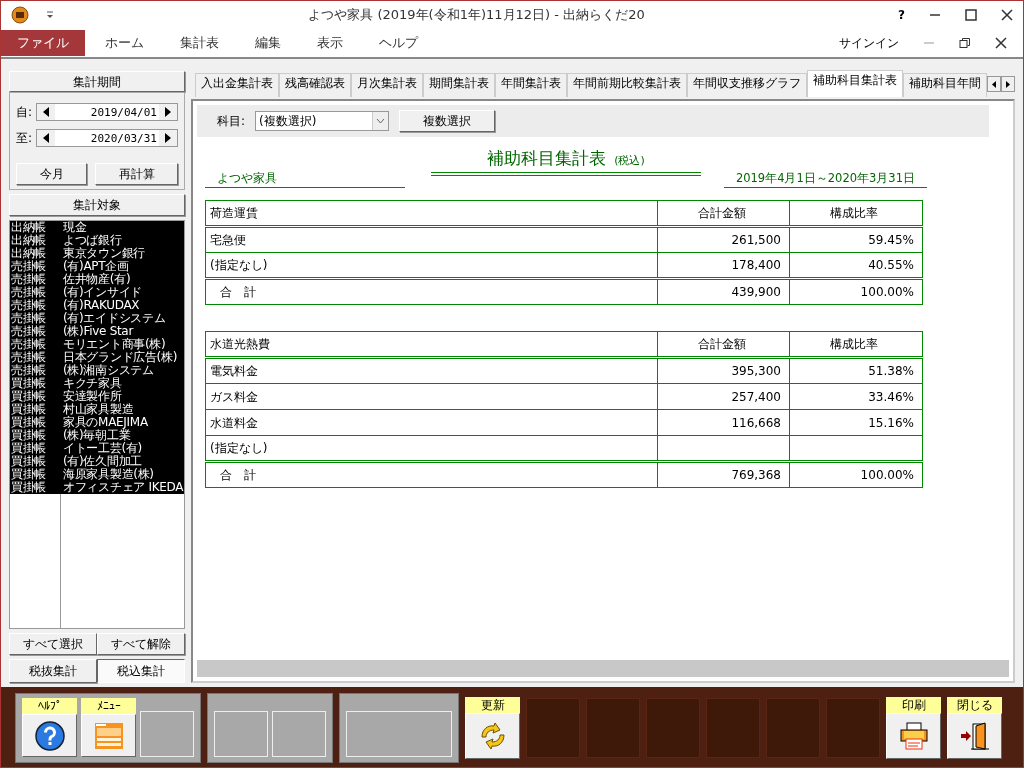 The image size is (1024, 768). I want to click on tax-mode-button: 税抜集計, so click(53, 671).